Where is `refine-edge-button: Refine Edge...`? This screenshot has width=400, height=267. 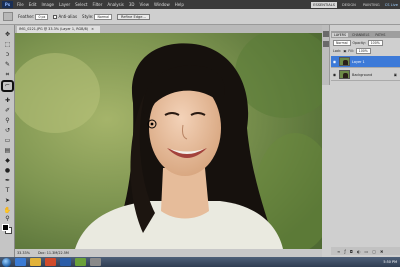 refine-edge-button: Refine Edge... is located at coordinates (133, 16).